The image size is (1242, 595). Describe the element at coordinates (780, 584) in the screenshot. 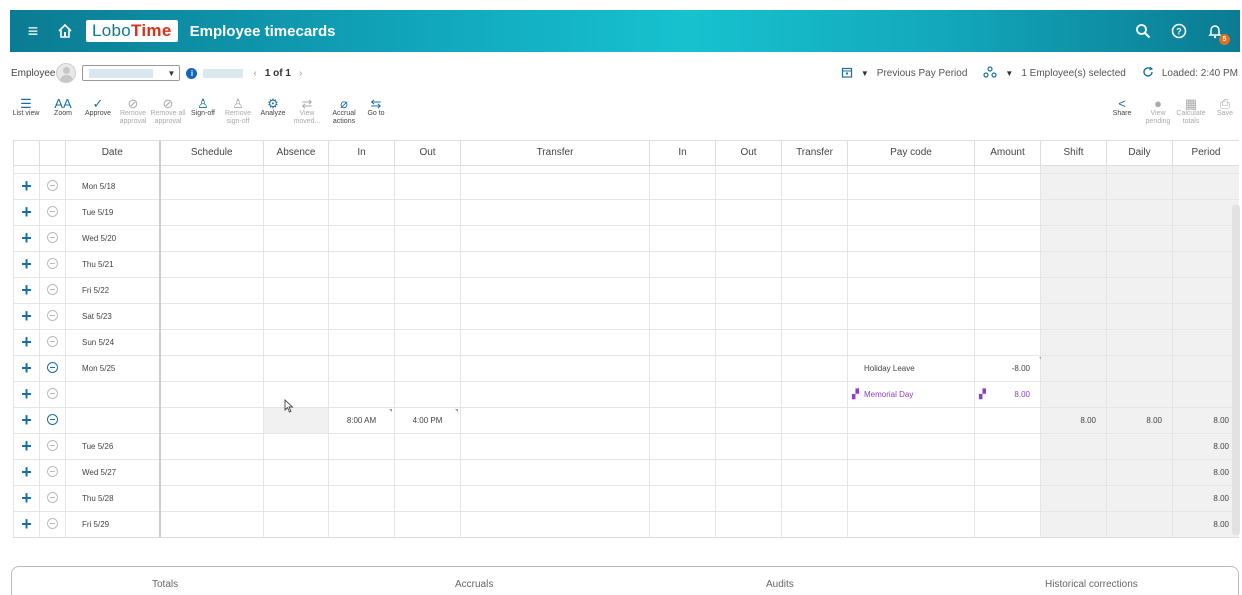

I see `tab-audits: Audits` at that location.